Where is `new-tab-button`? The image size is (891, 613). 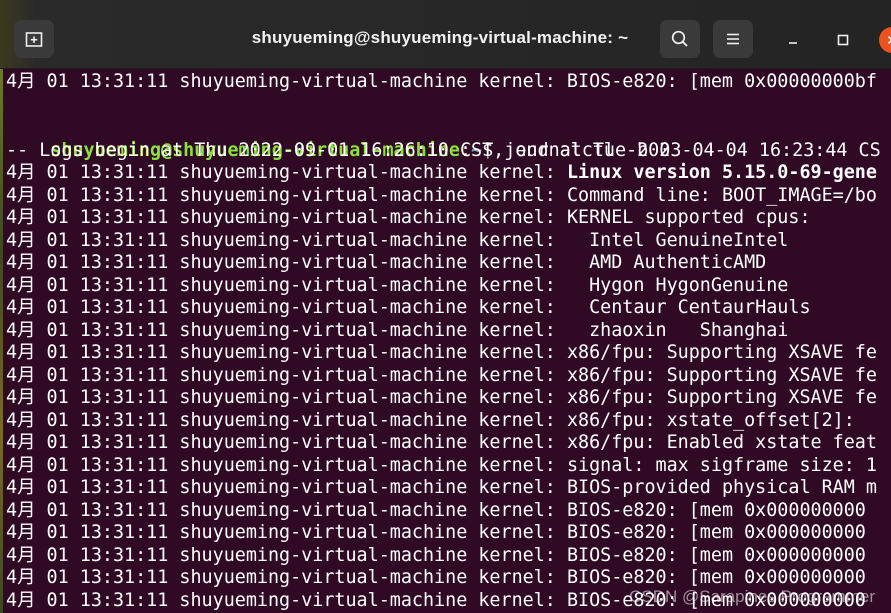 new-tab-button is located at coordinates (34, 39).